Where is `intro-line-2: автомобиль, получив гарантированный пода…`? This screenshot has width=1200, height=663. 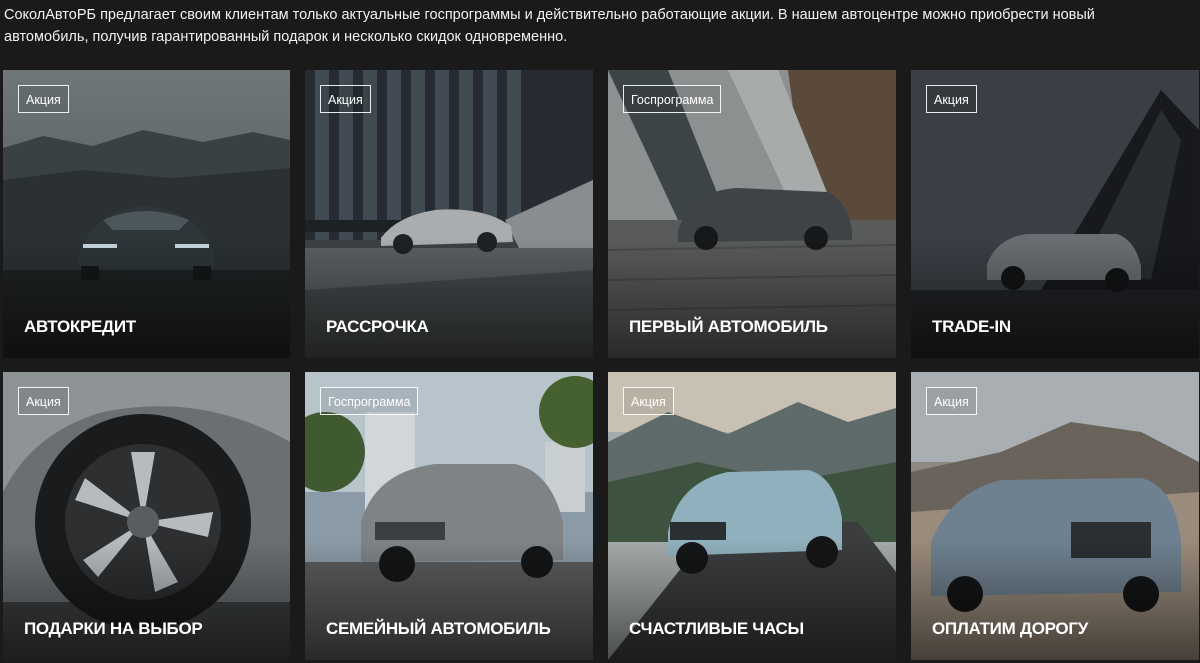
intro-line-2: автомобиль, получив гарантированный пода… is located at coordinates (286, 37).